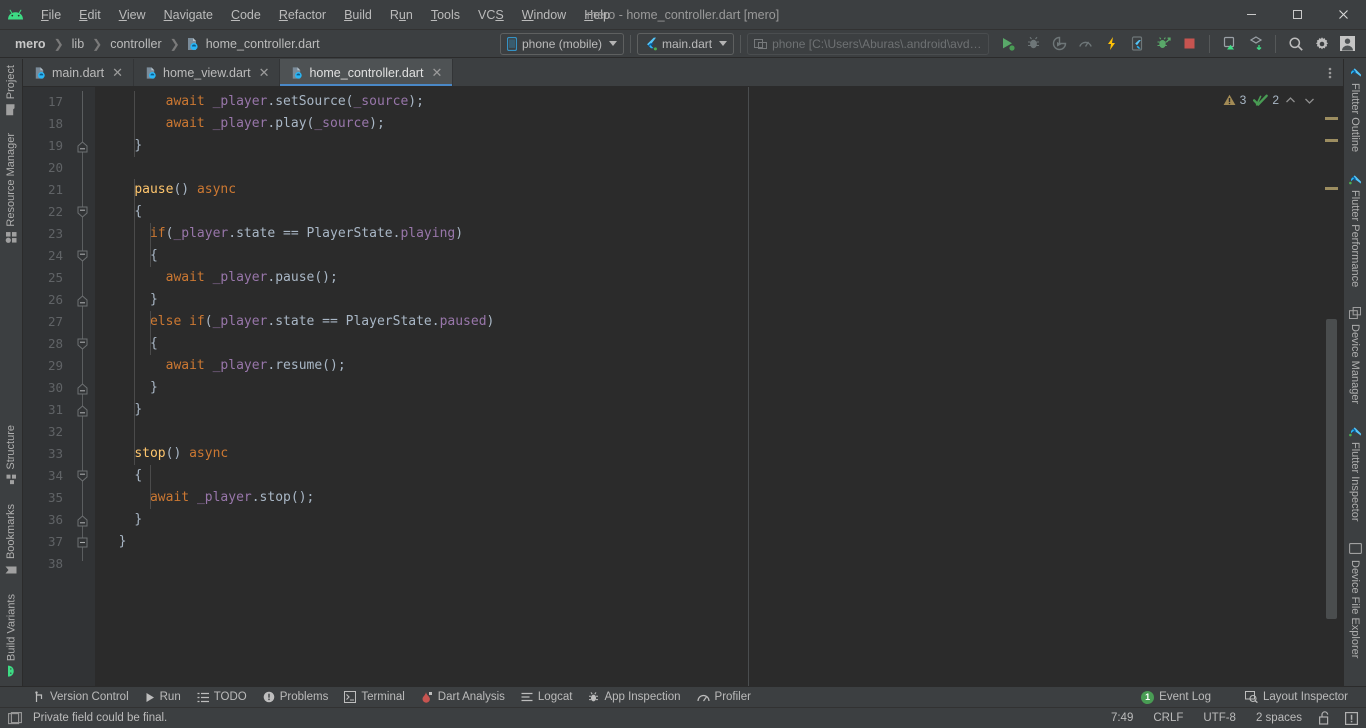  What do you see at coordinates (11, 90) in the screenshot?
I see `sidebar-item-project: Project` at bounding box center [11, 90].